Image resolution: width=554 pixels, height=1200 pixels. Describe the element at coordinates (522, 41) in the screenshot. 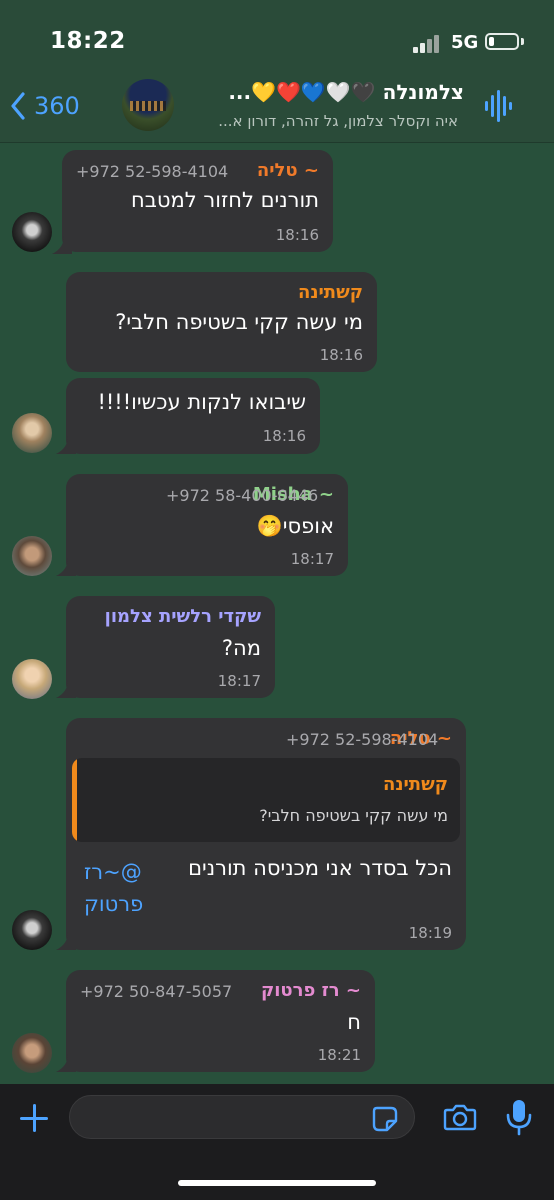

I see `battery-tip` at that location.